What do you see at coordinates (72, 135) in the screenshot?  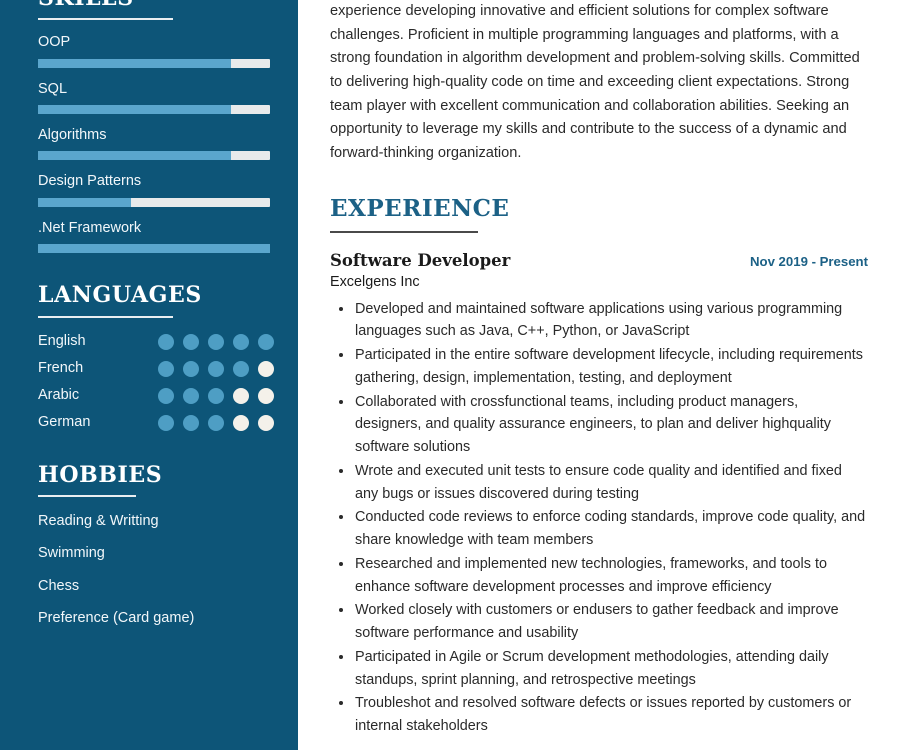 I see `skill-label: Algorithms` at bounding box center [72, 135].